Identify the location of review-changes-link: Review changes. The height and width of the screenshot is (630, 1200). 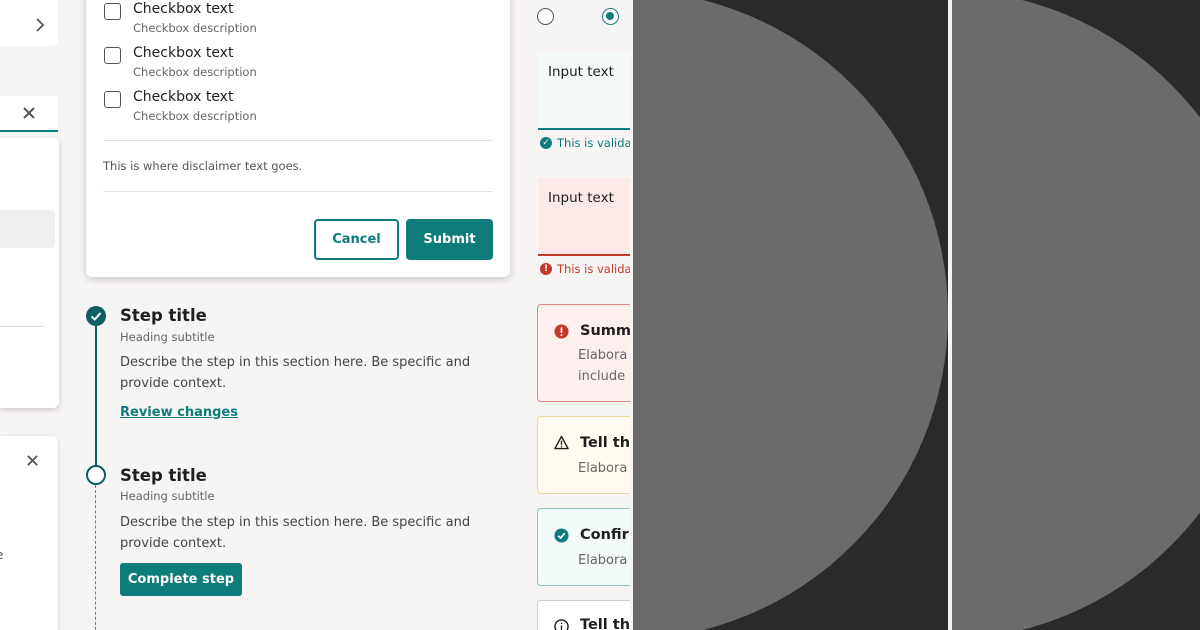
(179, 412).